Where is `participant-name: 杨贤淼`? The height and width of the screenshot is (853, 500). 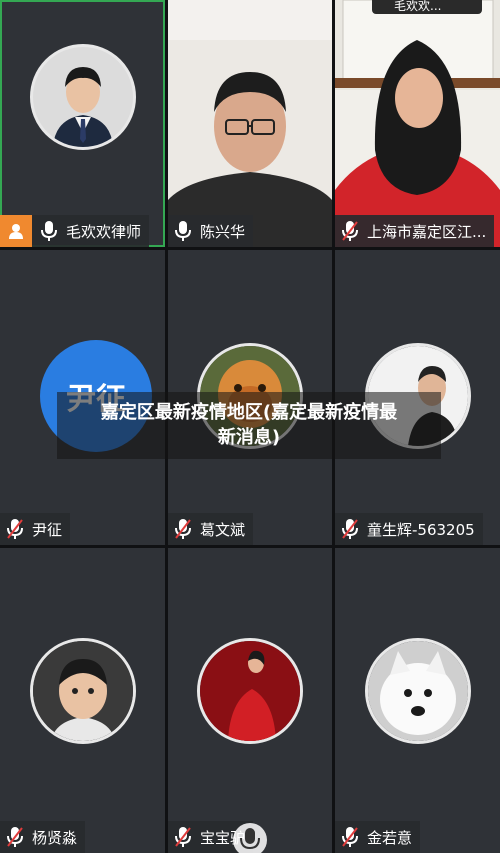
participant-name: 杨贤淼 is located at coordinates (55, 837).